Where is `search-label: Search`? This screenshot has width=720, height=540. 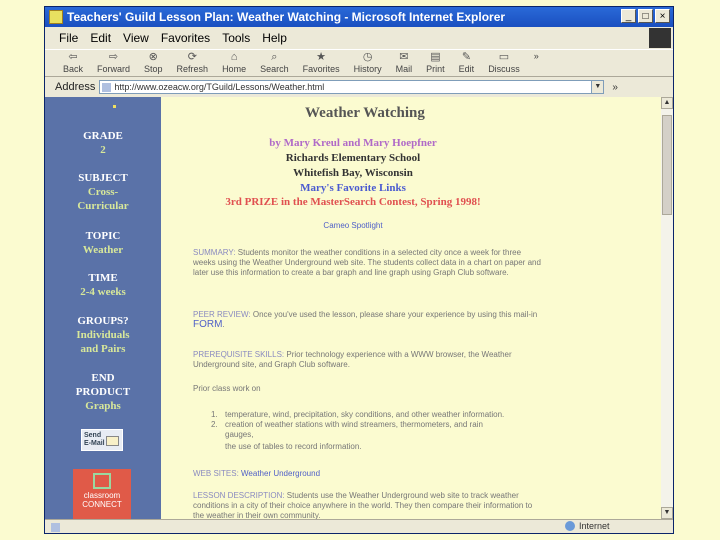
search-label: Search is located at coordinates (274, 69).